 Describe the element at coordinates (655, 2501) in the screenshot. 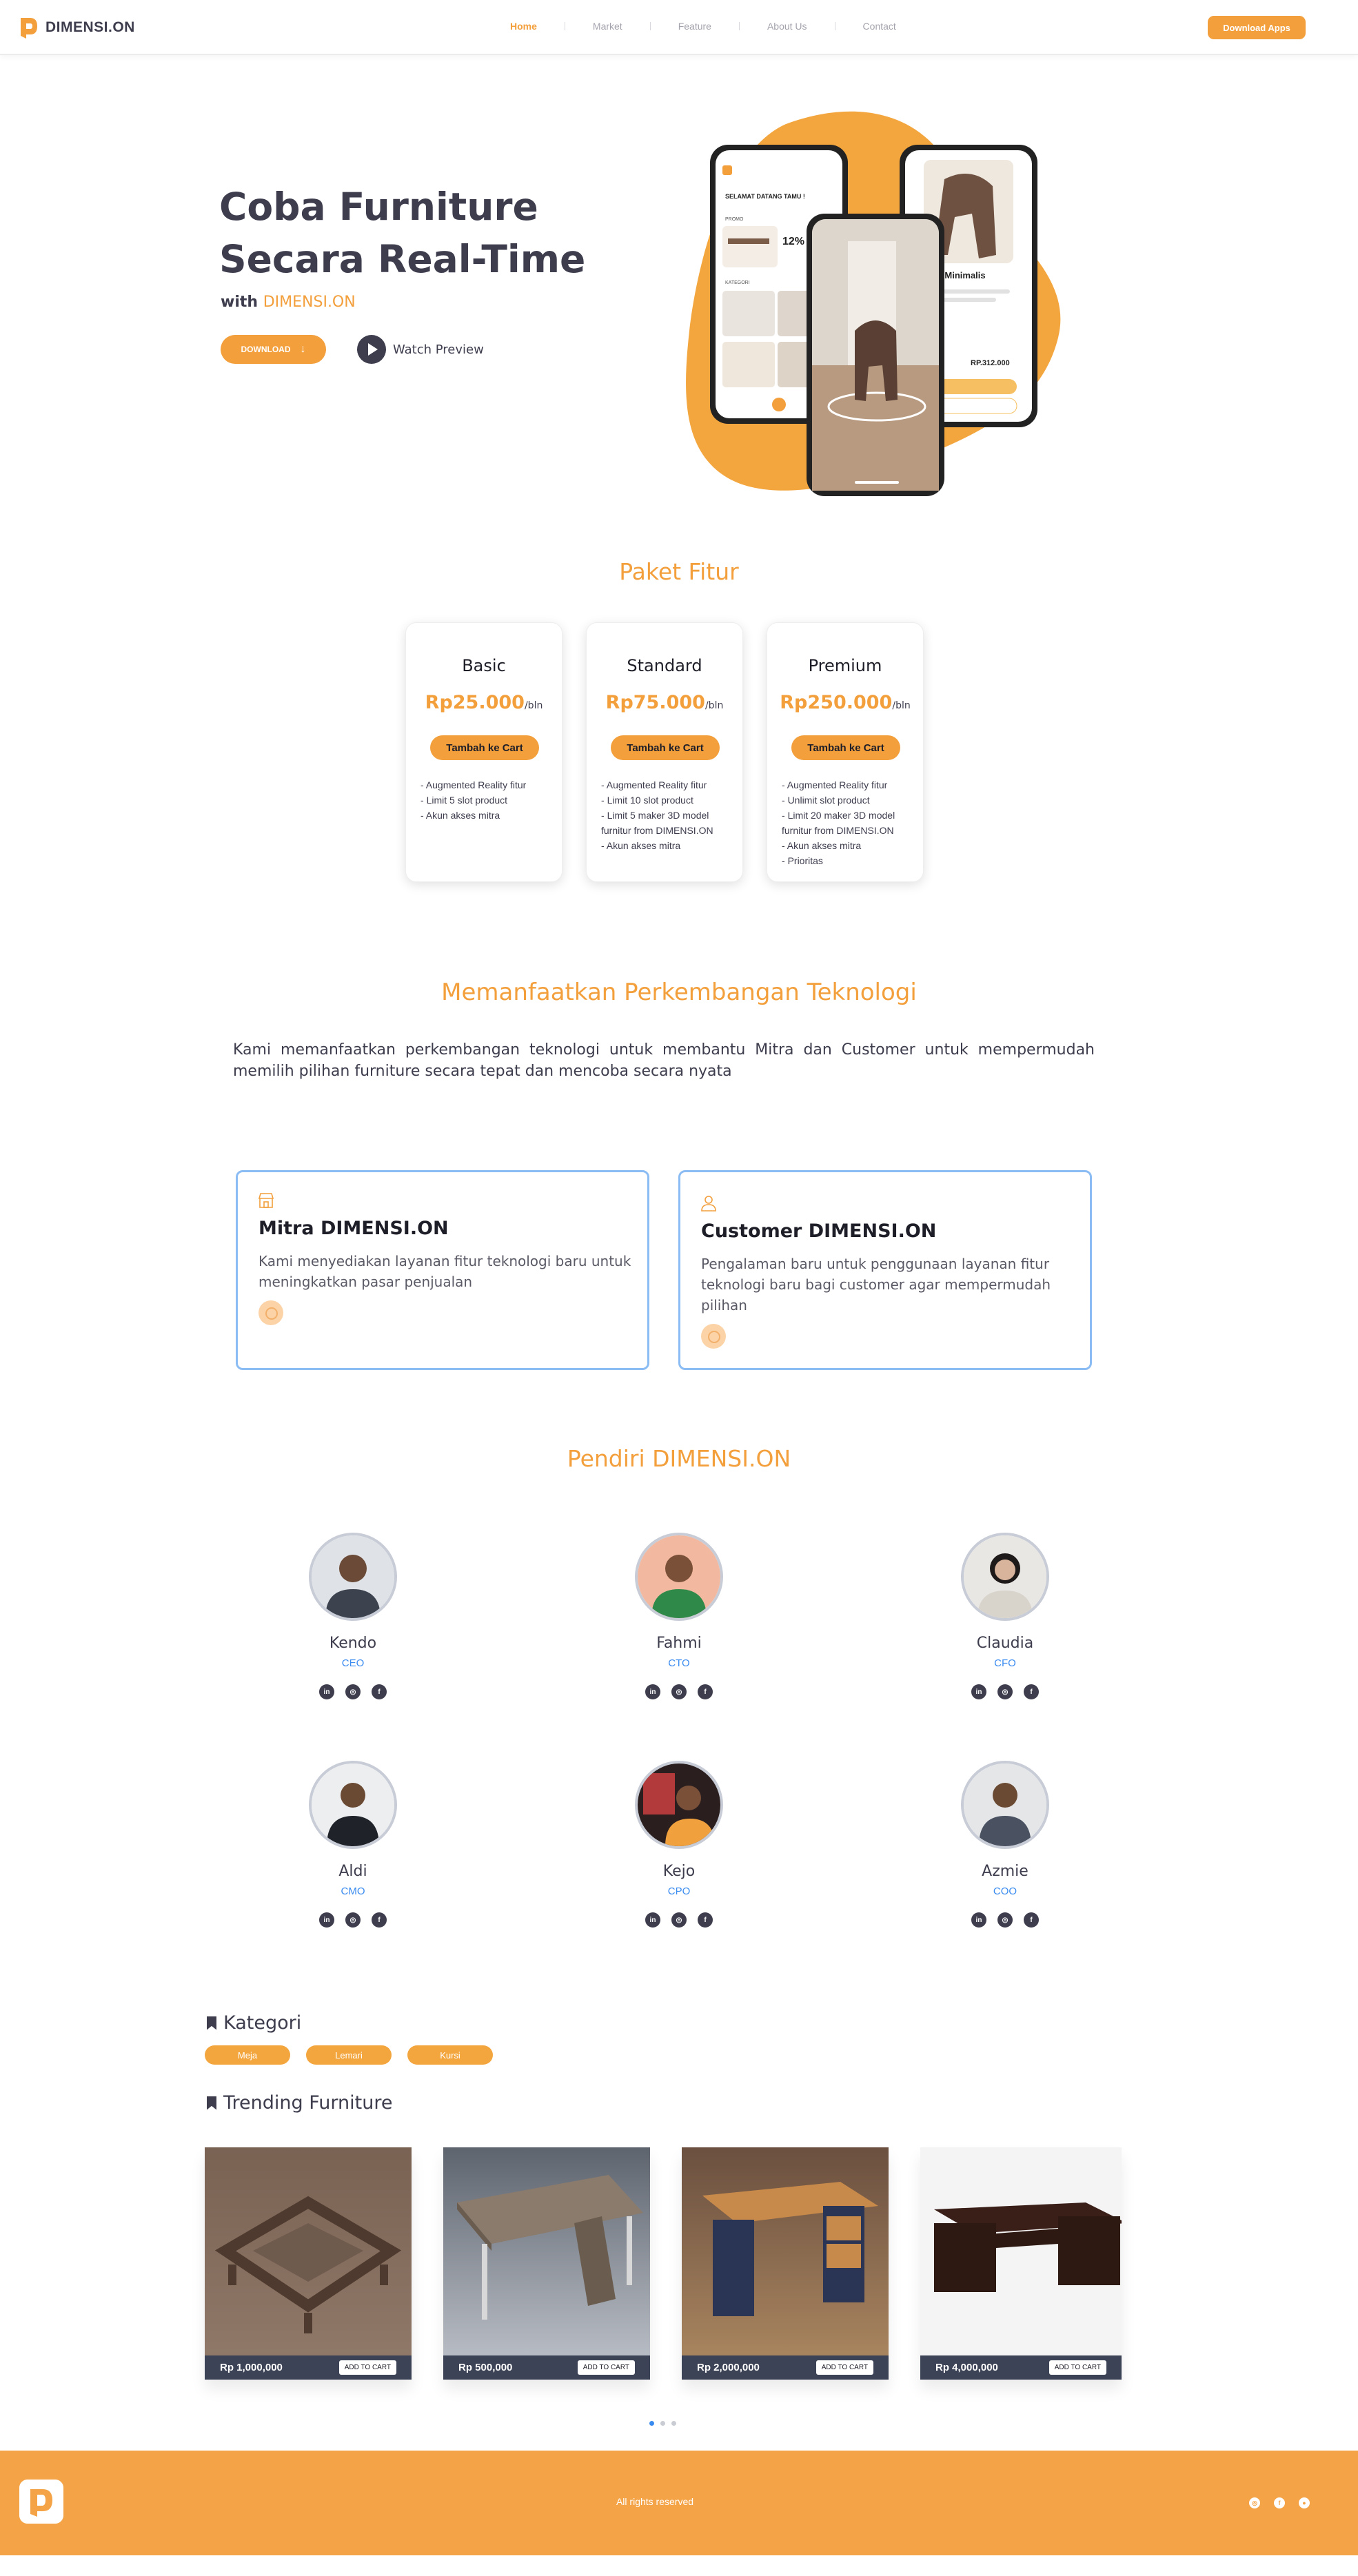

I see `copyright-text: All rights reserved` at that location.